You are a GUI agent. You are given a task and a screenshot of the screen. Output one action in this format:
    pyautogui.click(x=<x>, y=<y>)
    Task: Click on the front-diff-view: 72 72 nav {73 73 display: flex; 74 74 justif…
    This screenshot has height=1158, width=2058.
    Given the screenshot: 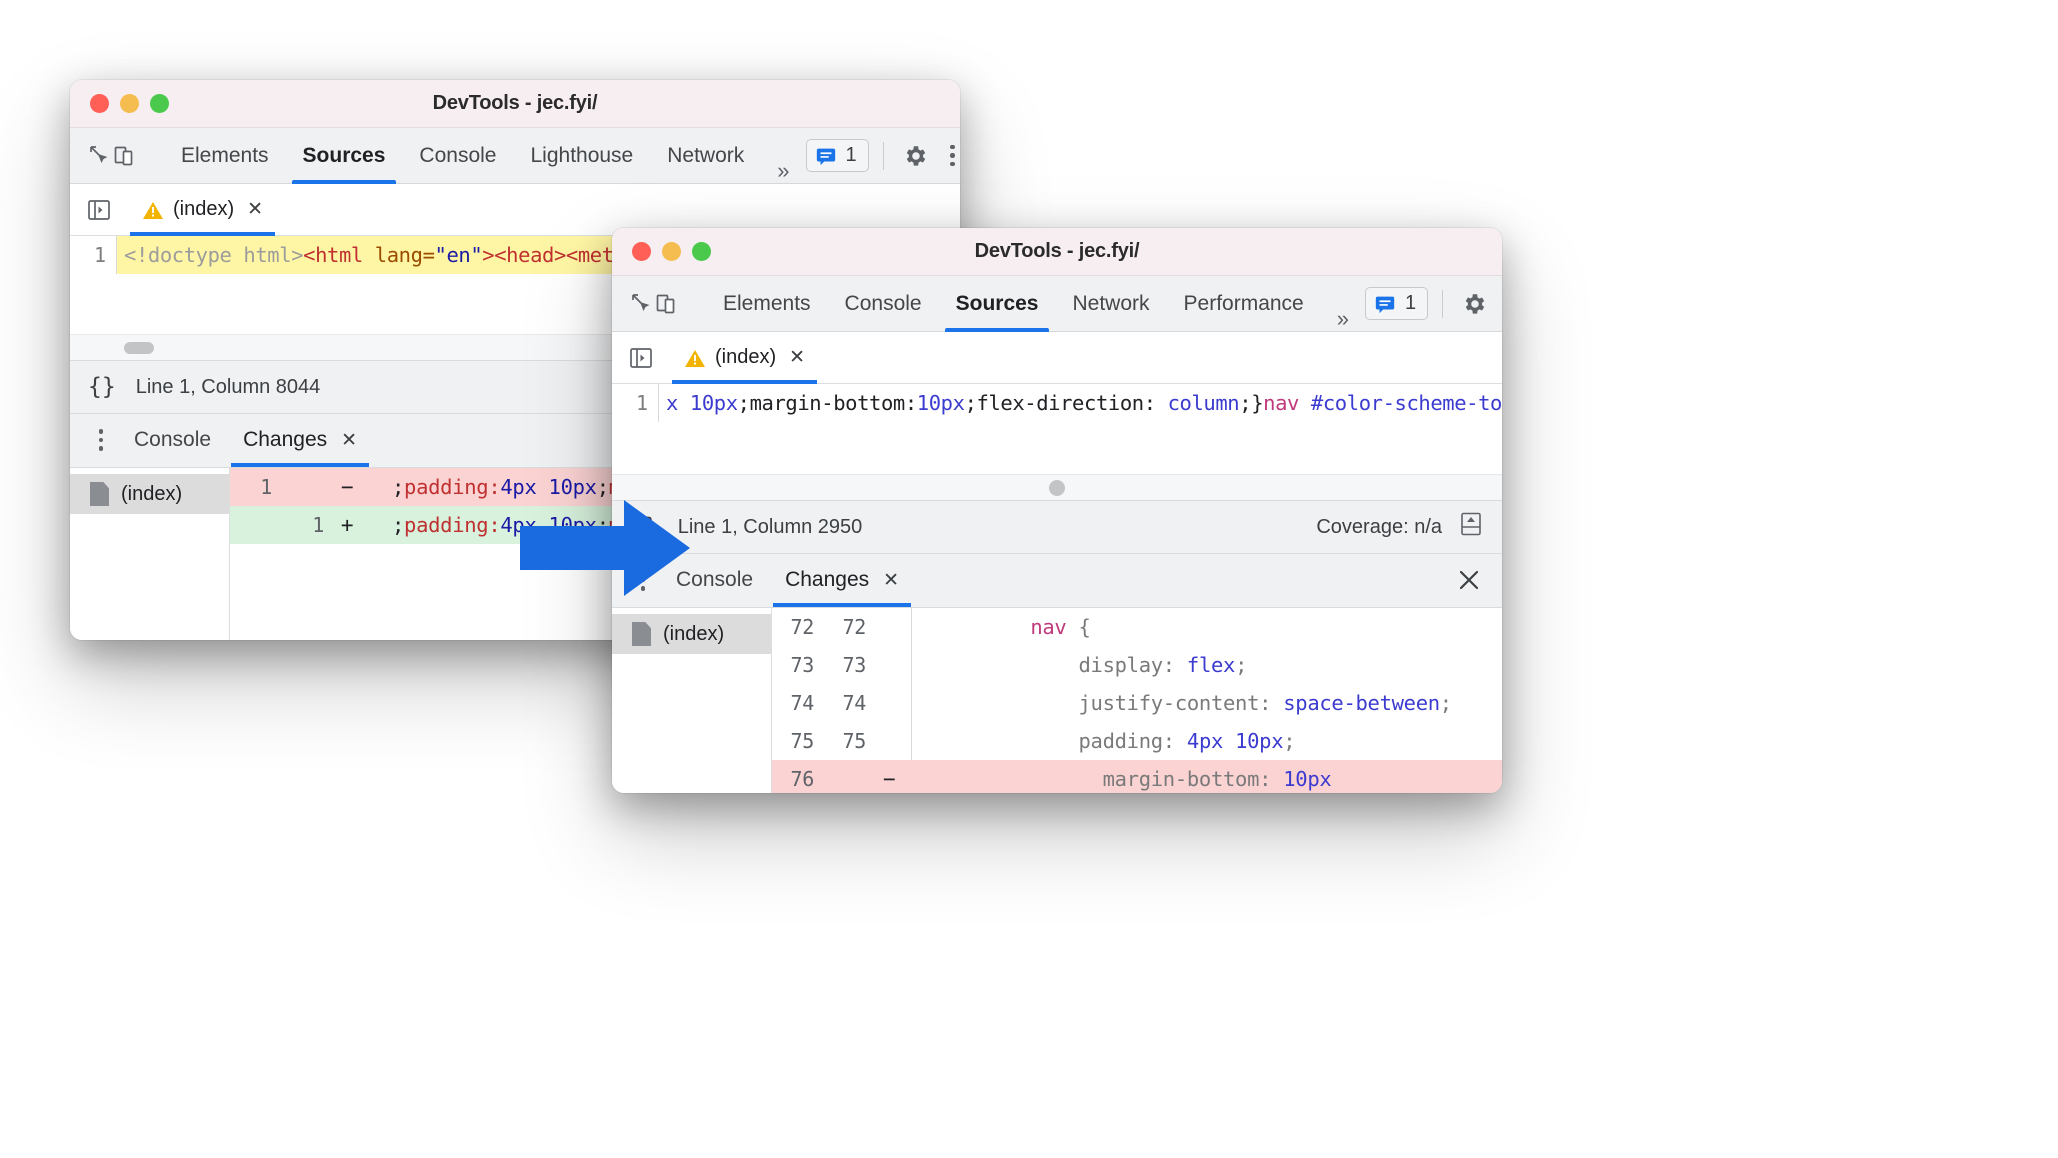 What is the action you would take?
    pyautogui.click(x=1137, y=700)
    